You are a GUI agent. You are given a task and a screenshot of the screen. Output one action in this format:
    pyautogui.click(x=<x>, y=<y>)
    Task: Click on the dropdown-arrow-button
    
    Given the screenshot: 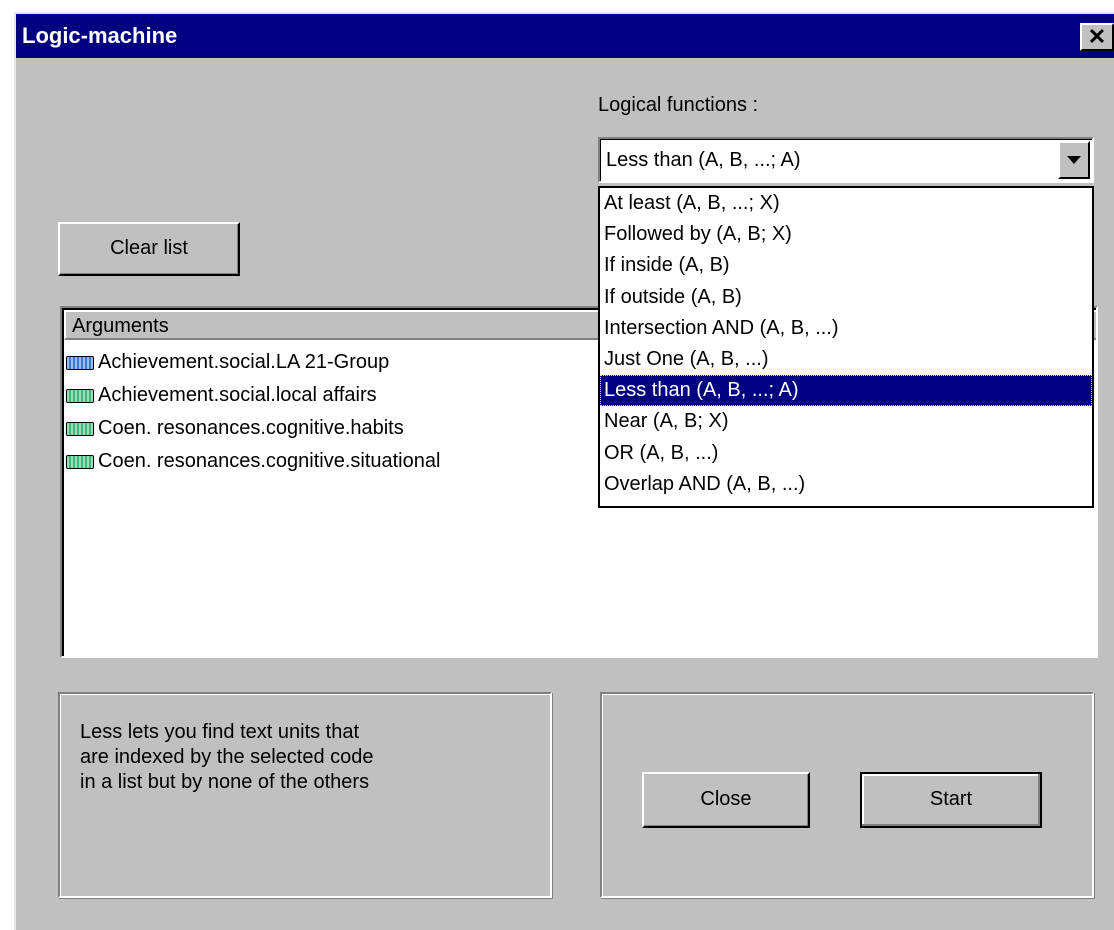 What is the action you would take?
    pyautogui.click(x=1074, y=160)
    